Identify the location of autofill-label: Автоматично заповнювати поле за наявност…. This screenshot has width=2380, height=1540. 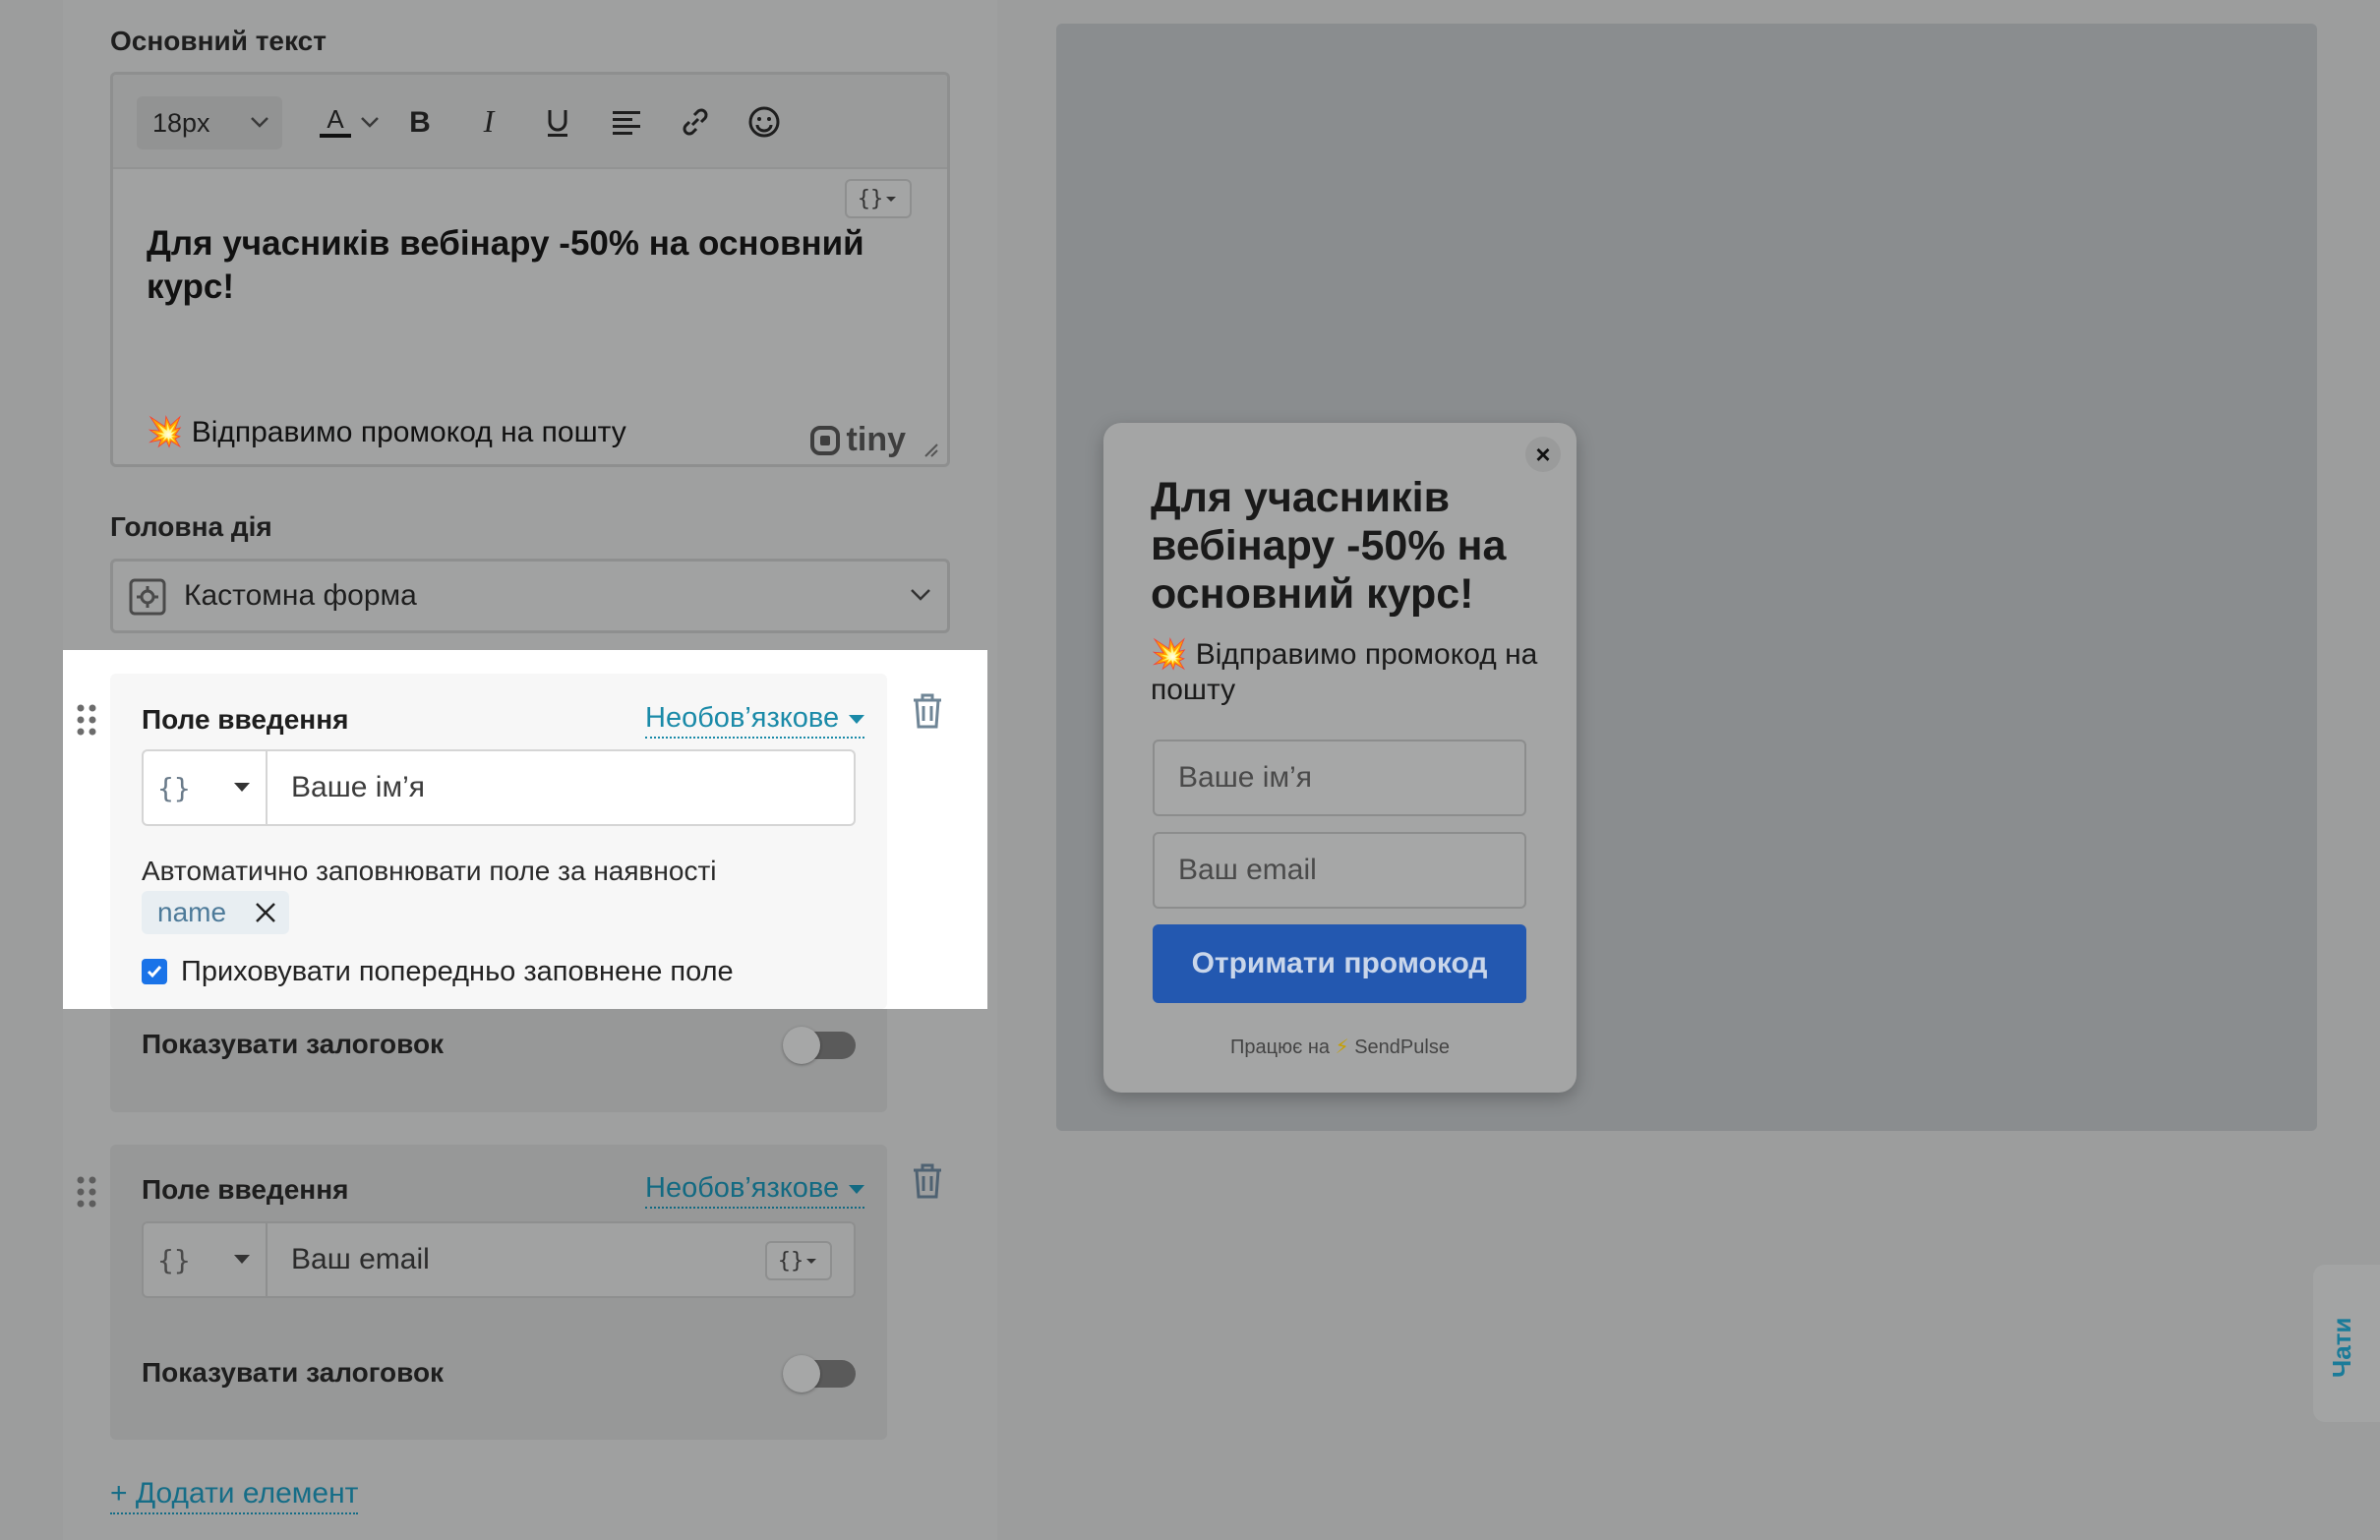
(429, 871).